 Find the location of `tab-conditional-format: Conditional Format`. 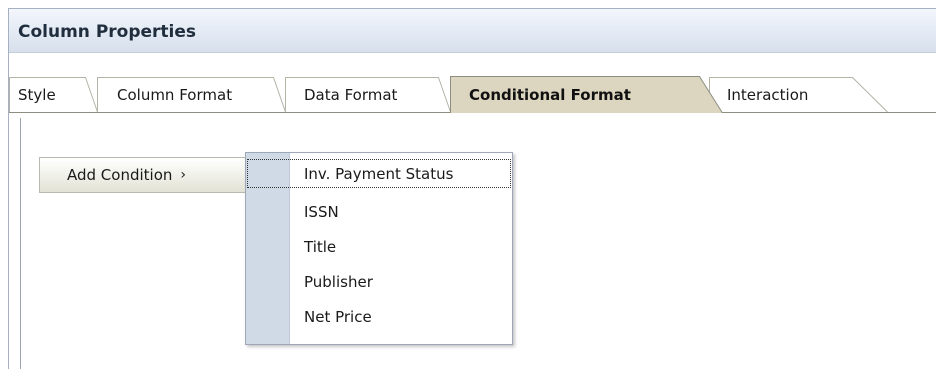

tab-conditional-format: Conditional Format is located at coordinates (584, 95).